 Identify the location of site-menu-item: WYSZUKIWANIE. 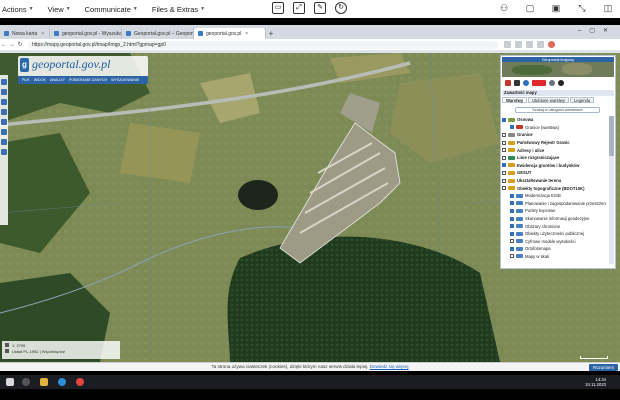
(125, 80).